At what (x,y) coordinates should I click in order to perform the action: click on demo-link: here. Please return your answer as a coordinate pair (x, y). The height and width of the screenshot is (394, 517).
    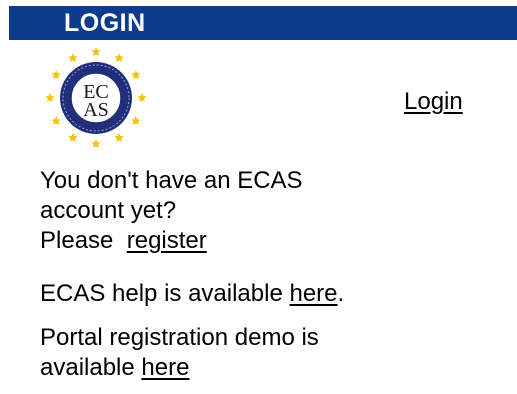
    Looking at the image, I should click on (165, 367).